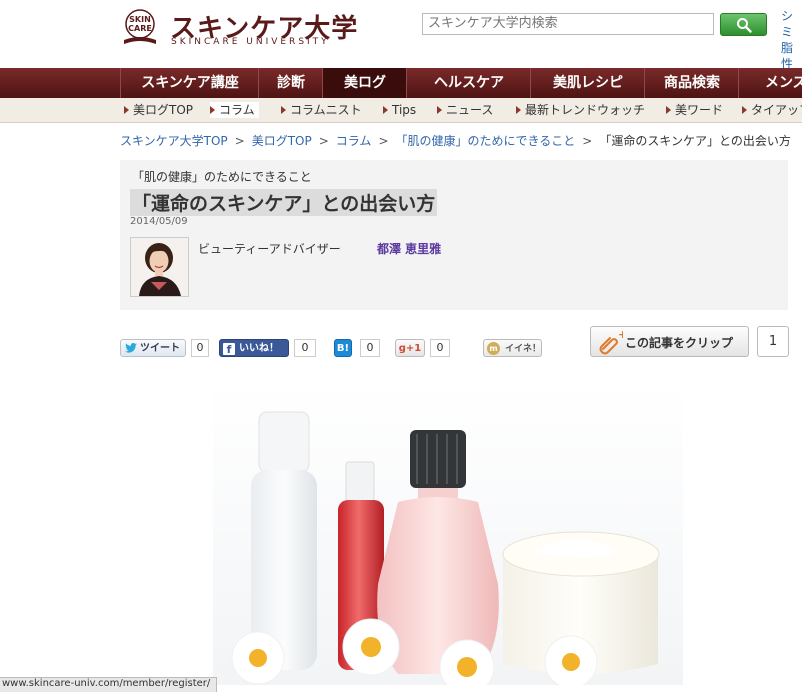 The image size is (802, 692). I want to click on svg-text: CARE, so click(140, 28).